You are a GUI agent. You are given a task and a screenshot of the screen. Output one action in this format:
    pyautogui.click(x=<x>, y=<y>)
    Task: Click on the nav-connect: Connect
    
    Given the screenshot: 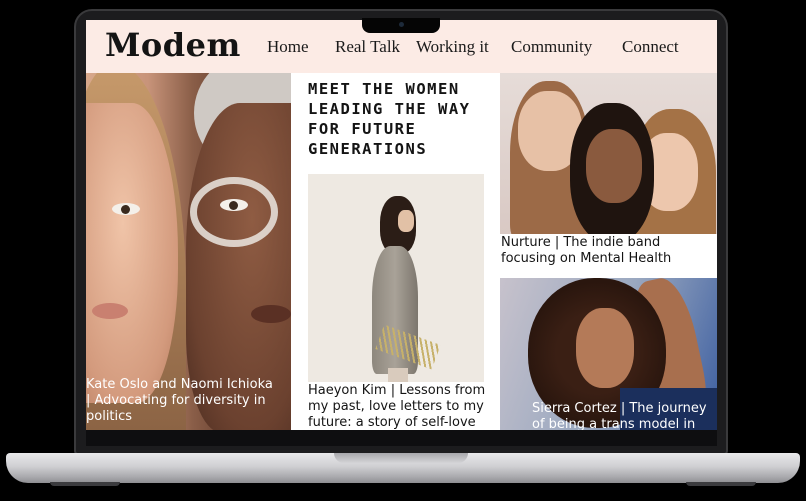 What is the action you would take?
    pyautogui.click(x=650, y=47)
    